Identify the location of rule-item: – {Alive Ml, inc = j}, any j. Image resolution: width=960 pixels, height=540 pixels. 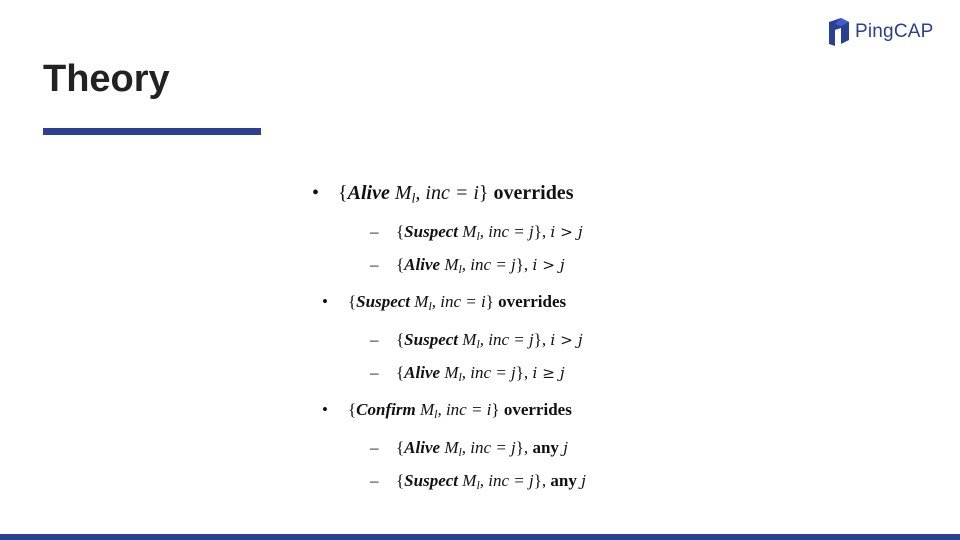
(469, 448).